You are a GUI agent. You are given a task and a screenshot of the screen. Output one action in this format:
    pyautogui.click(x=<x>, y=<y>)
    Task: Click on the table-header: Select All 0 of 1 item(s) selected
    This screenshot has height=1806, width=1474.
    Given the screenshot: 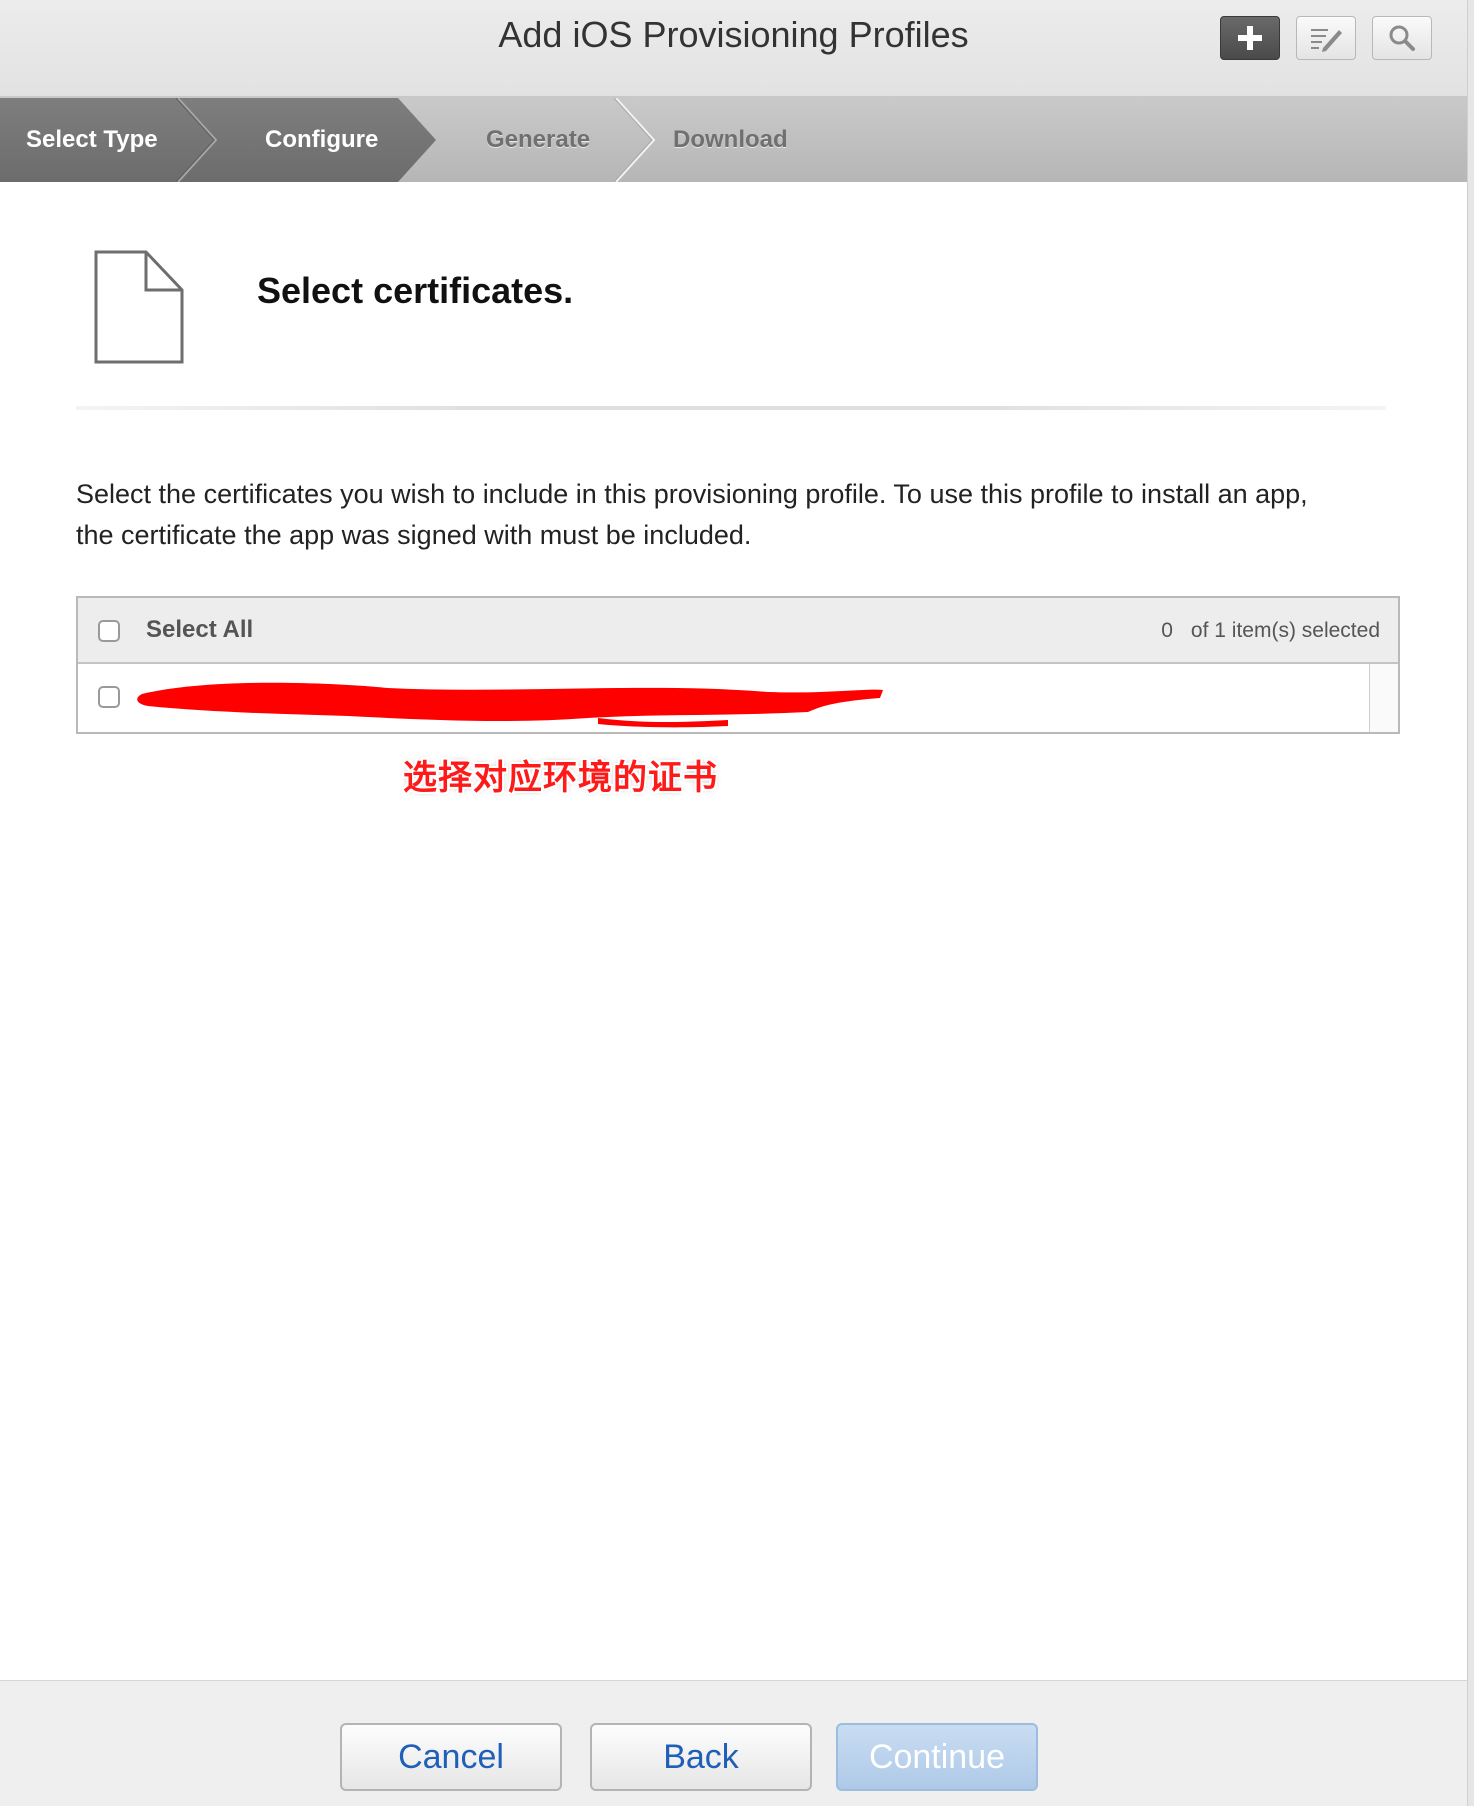 What is the action you would take?
    pyautogui.click(x=738, y=631)
    